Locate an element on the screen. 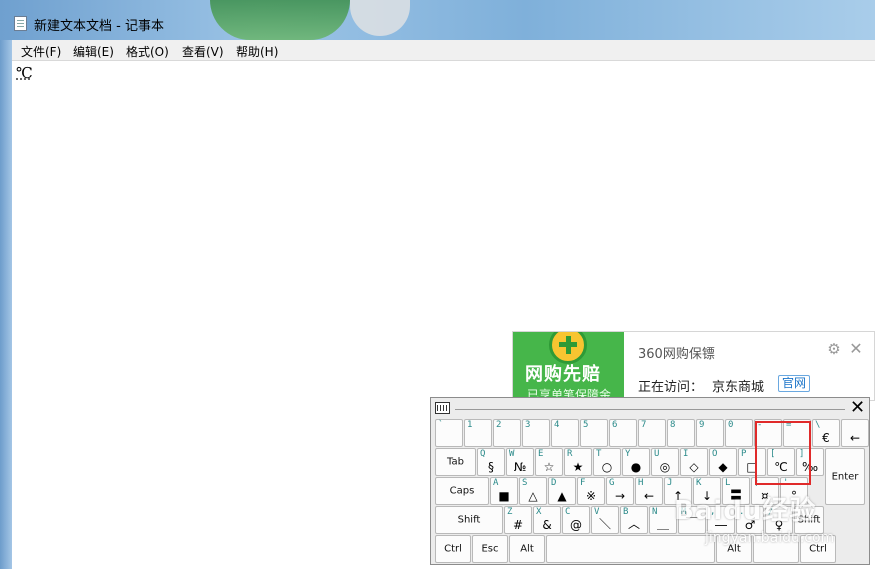  key-symbol: △ is located at coordinates (533, 496).